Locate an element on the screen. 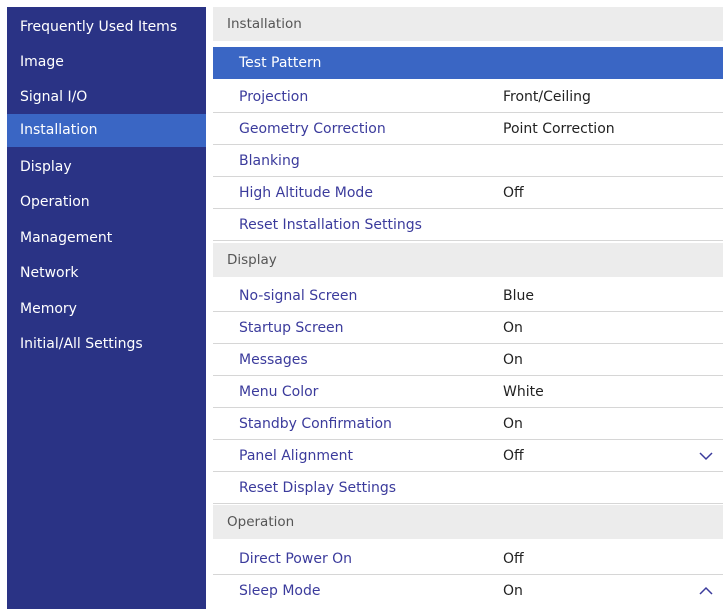 This screenshot has height=609, width=723. setting-row-no-signal-screen: No-signal Screen Blue is located at coordinates (468, 296).